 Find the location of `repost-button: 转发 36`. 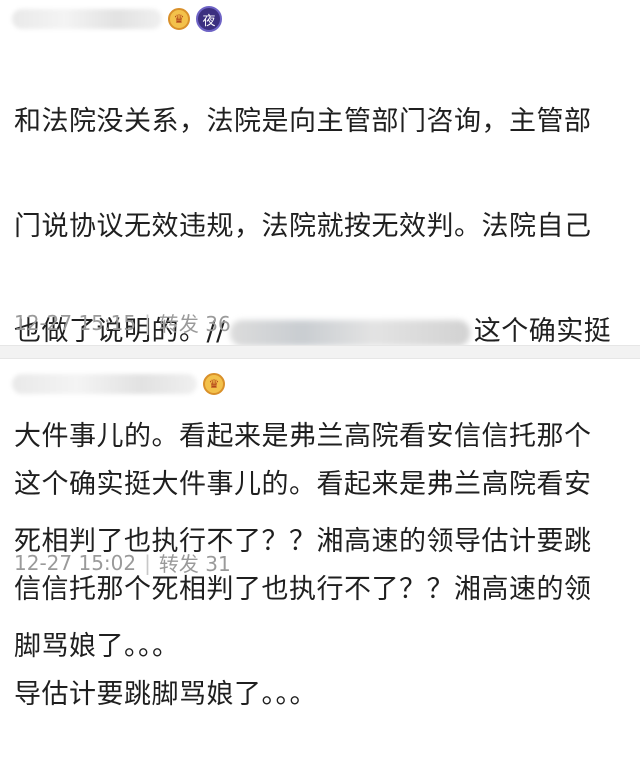

repost-button: 转发 36 is located at coordinates (195, 322).